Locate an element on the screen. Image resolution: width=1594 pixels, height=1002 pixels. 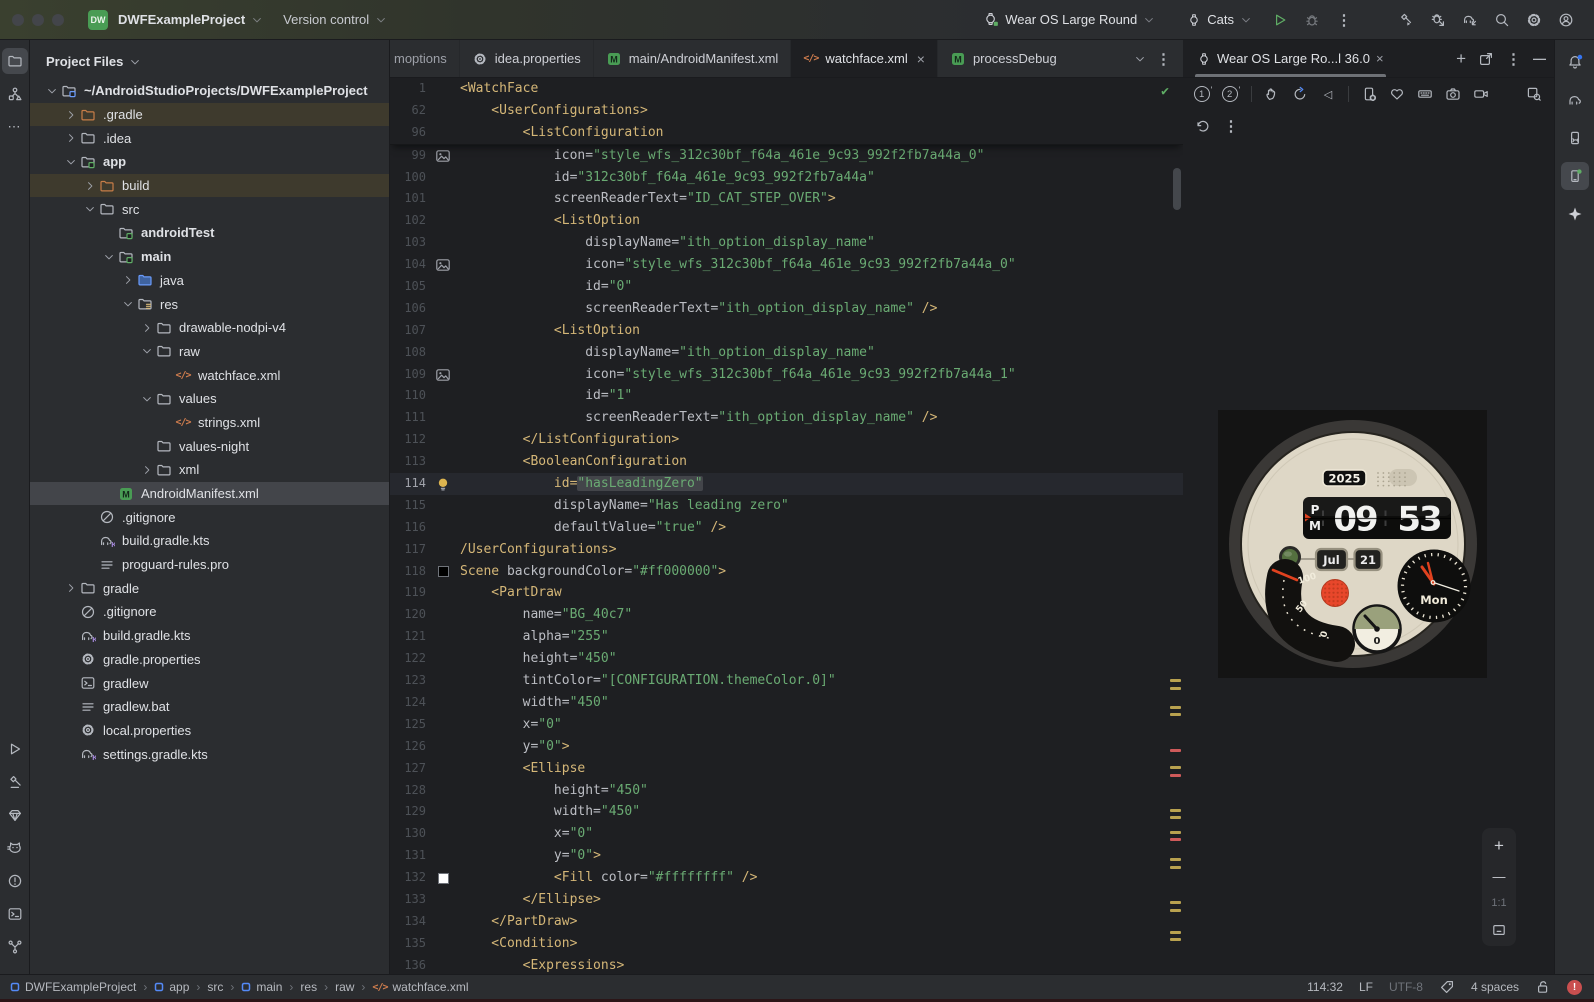
fit-to-screen-icon is located at coordinates (1499, 930).